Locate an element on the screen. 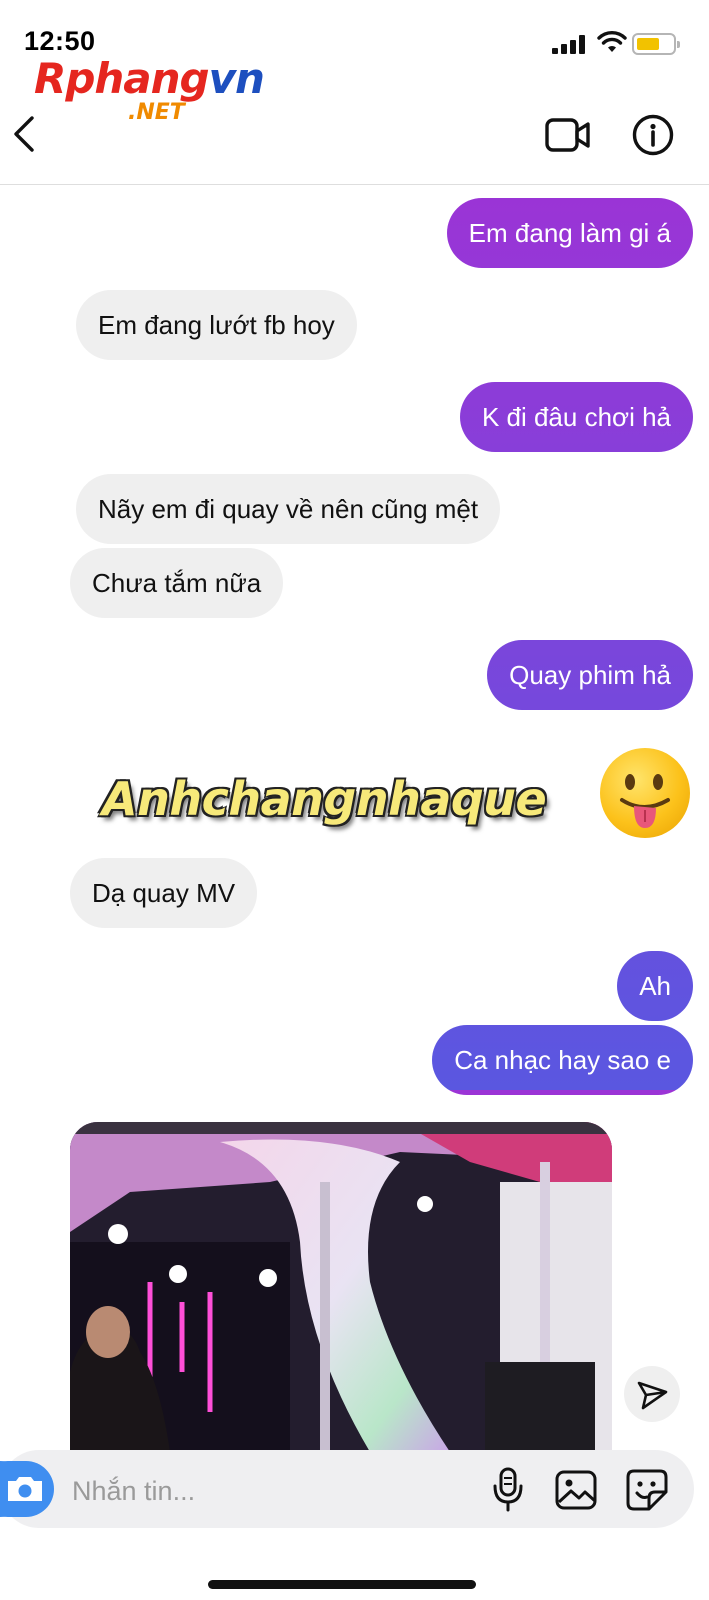 This screenshot has height=1600, width=709. message-bubble-incoming: Chưa tắm nữa is located at coordinates (177, 583).